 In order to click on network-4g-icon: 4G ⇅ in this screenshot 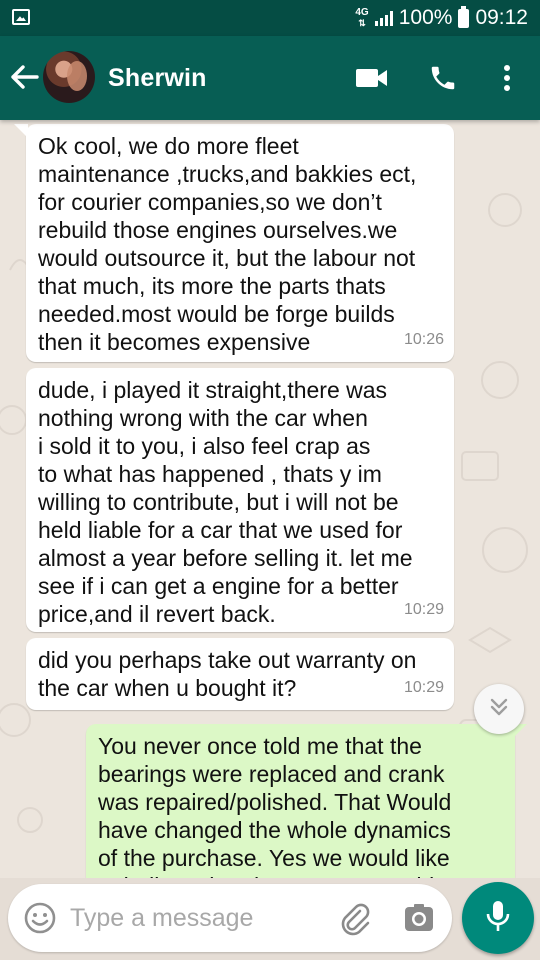, I will do `click(362, 17)`.